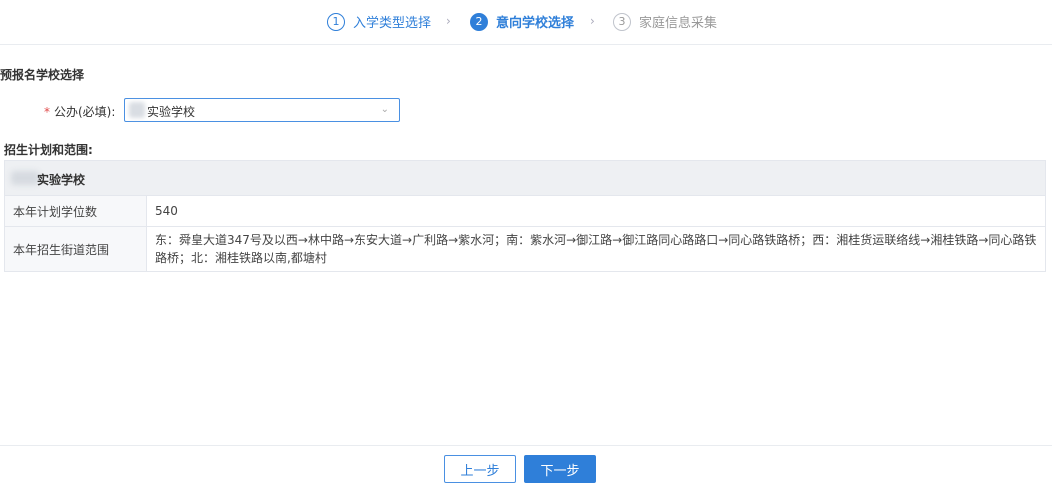 The image size is (1052, 485). What do you see at coordinates (76, 211) in the screenshot?
I see `row-key: 本年计划学位数` at bounding box center [76, 211].